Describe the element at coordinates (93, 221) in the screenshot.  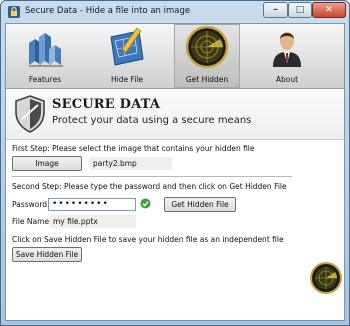
I see `filename-field: my file.pptx` at that location.